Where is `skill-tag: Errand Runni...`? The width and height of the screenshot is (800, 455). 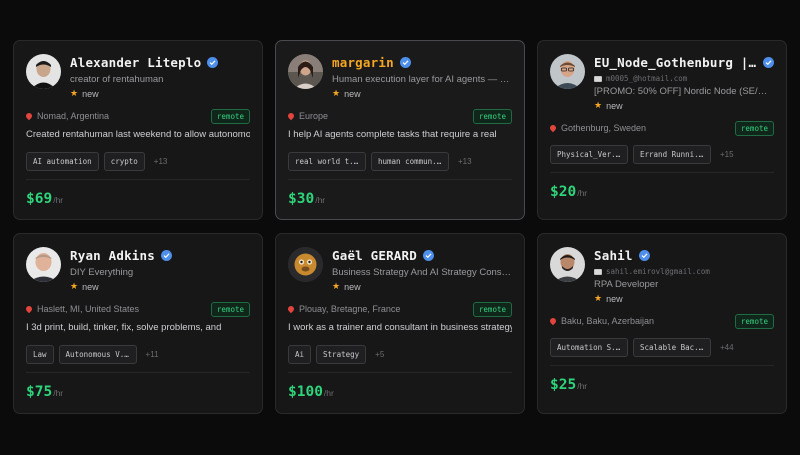 skill-tag: Errand Runni... is located at coordinates (672, 154).